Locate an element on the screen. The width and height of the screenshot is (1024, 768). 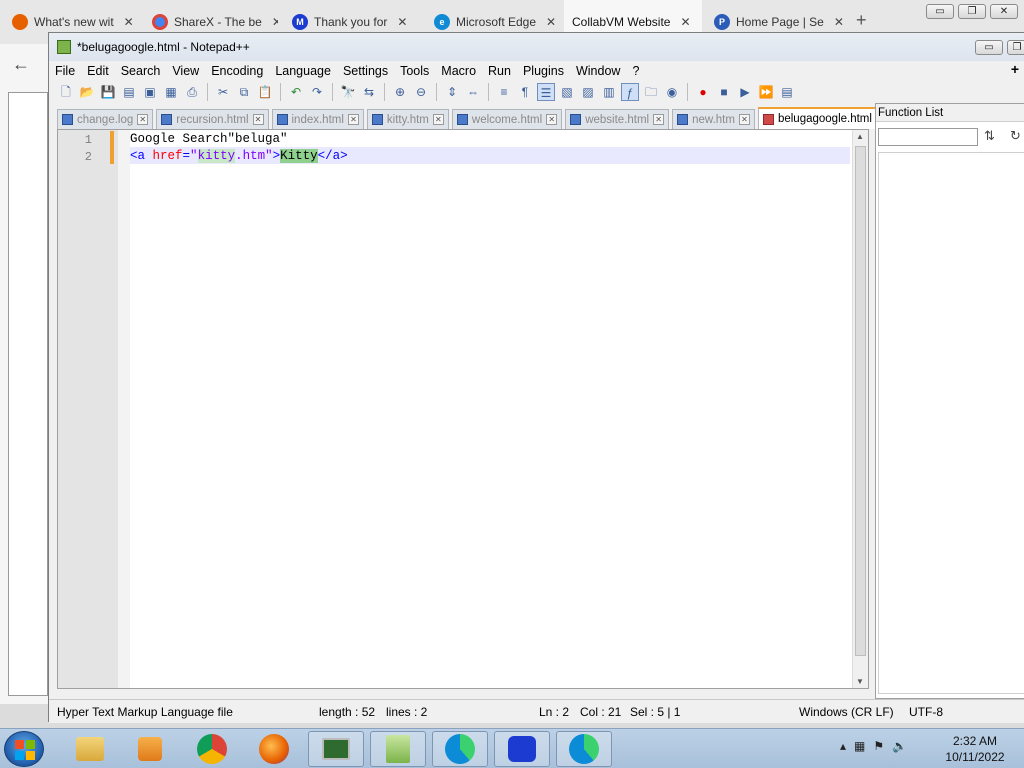
file-tab-new: new.htm ✕ is located at coordinates (713, 119).